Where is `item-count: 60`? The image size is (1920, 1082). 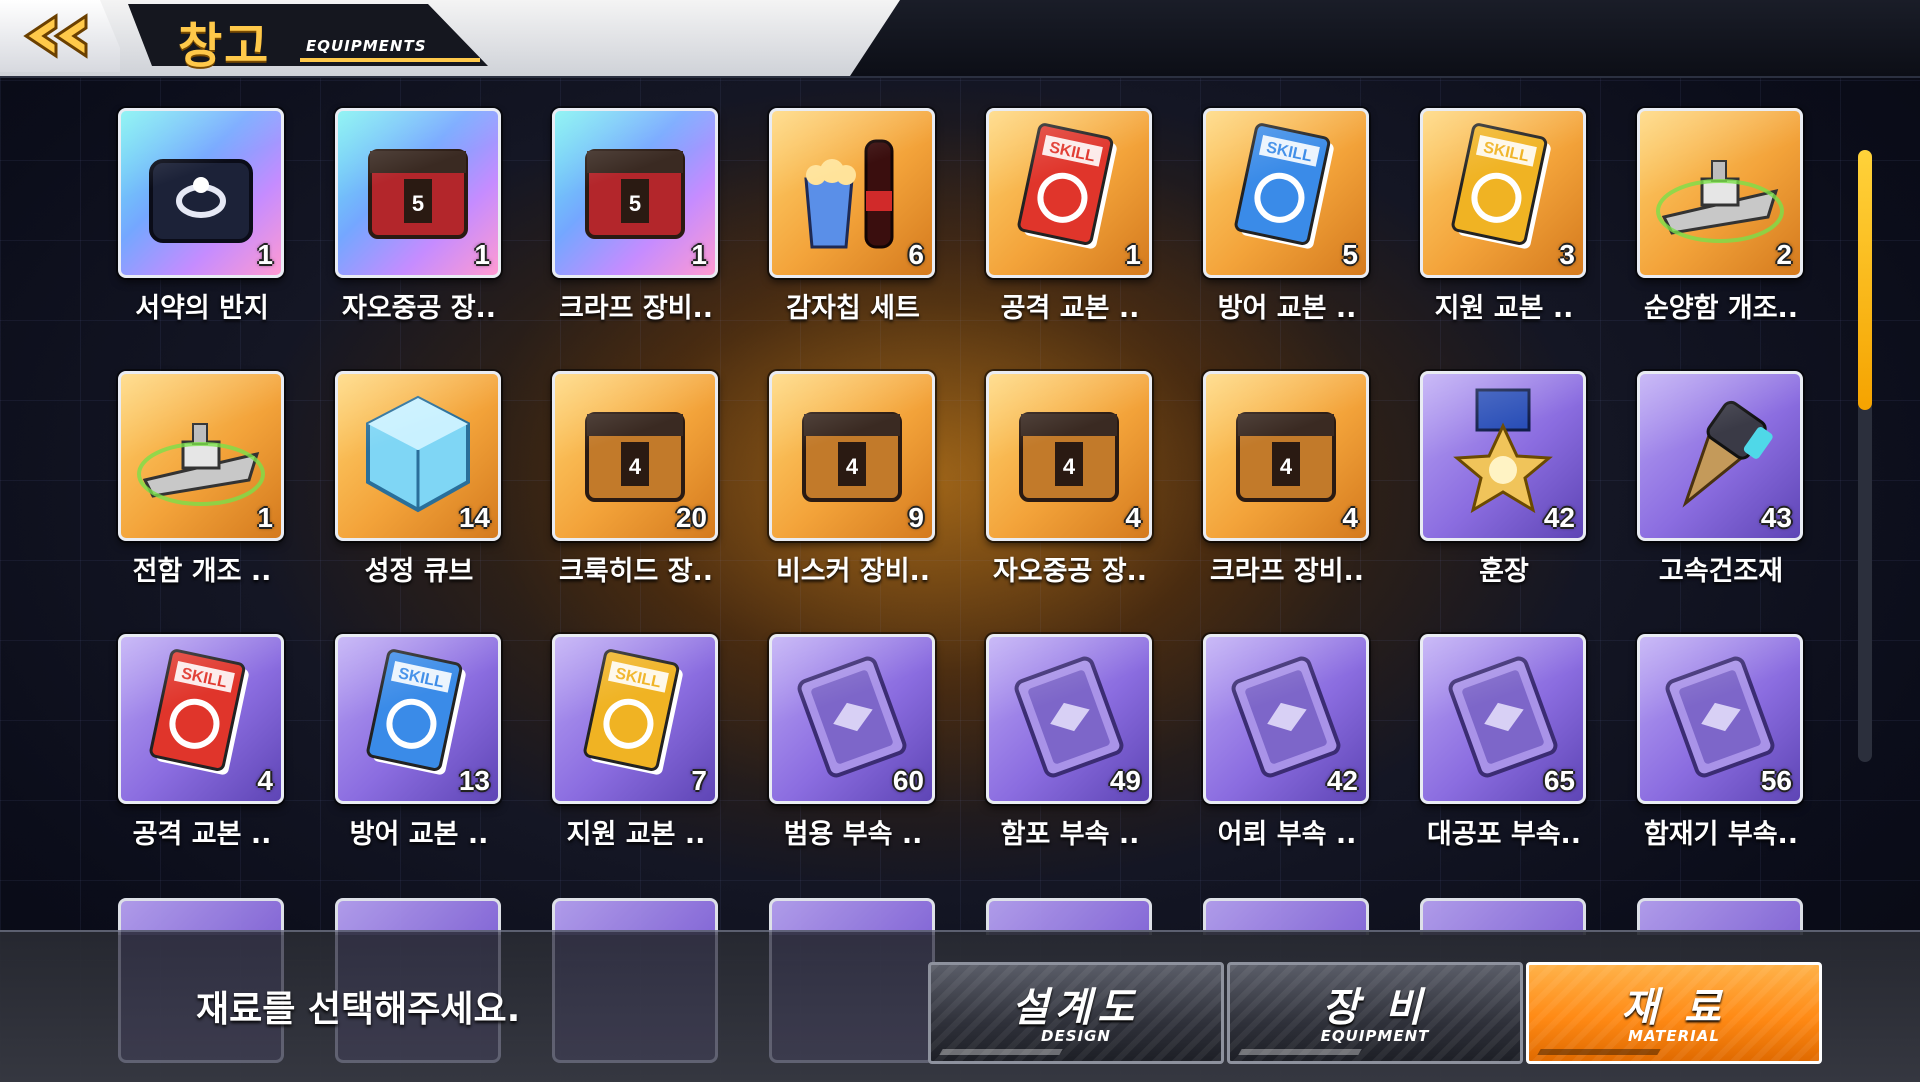 item-count: 60 is located at coordinates (908, 780).